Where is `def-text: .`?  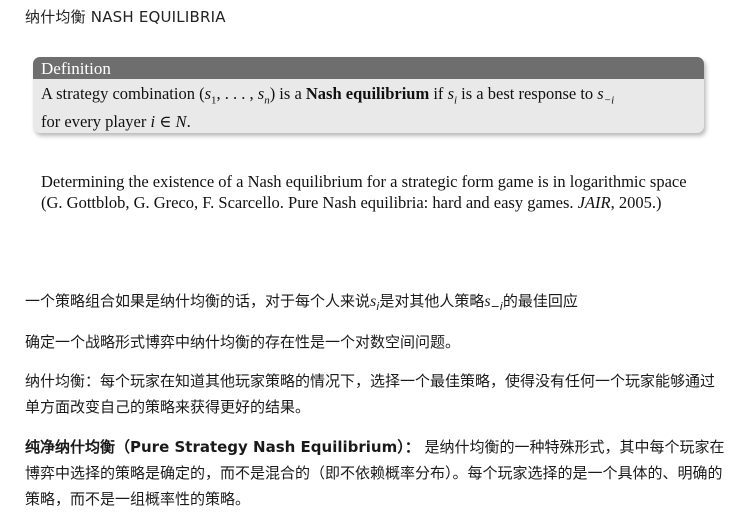
def-text: . is located at coordinates (188, 122).